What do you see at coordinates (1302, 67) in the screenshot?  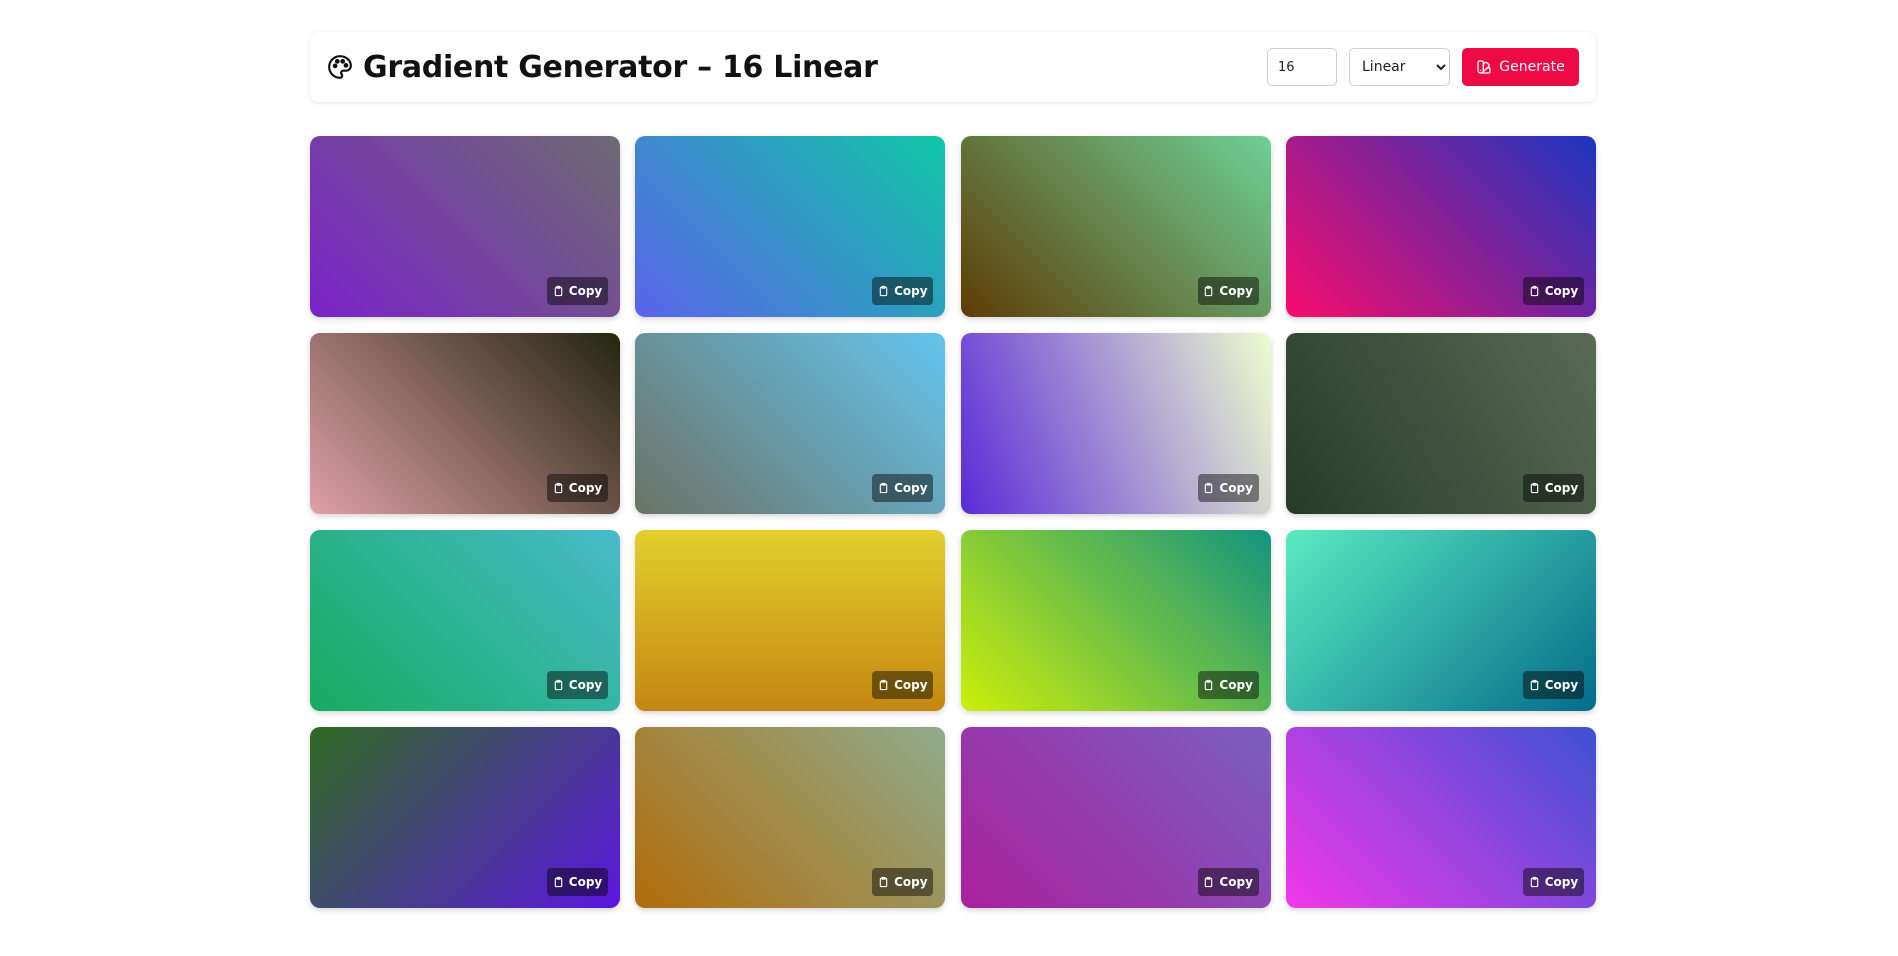 I see `count-input` at bounding box center [1302, 67].